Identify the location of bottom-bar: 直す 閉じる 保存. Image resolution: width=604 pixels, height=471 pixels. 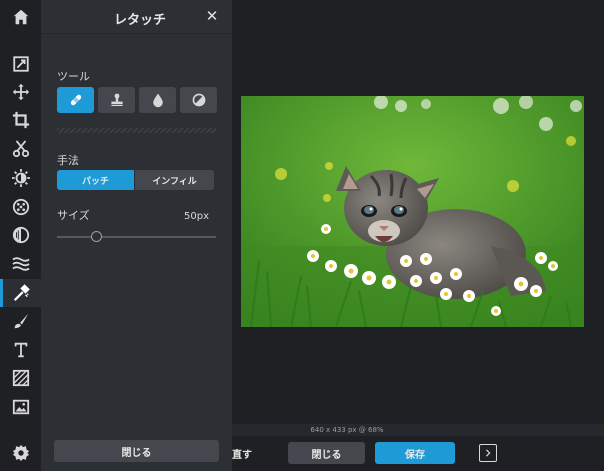
(418, 453).